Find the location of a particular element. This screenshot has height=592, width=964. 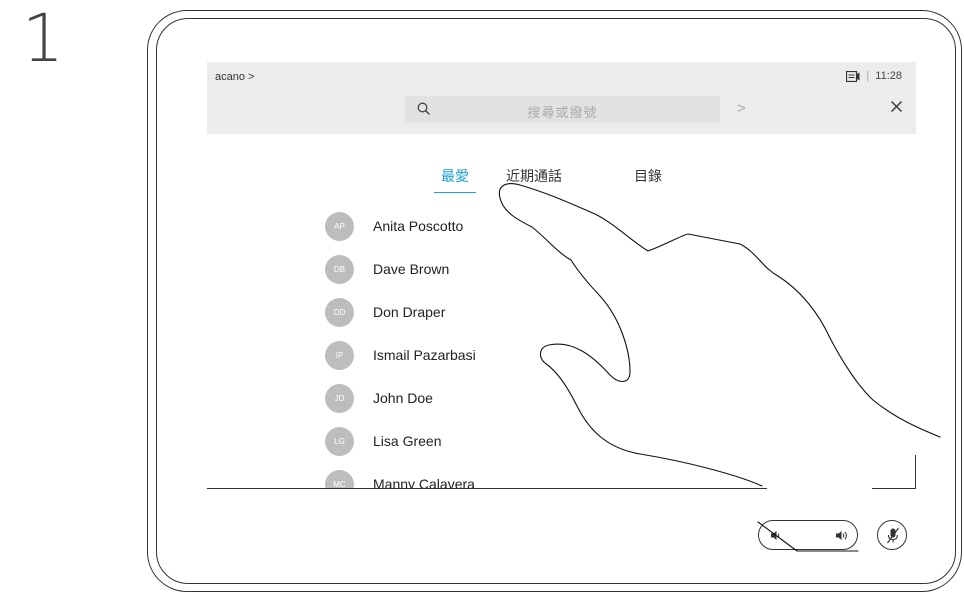

list-item: JD John Doe is located at coordinates (475, 398).